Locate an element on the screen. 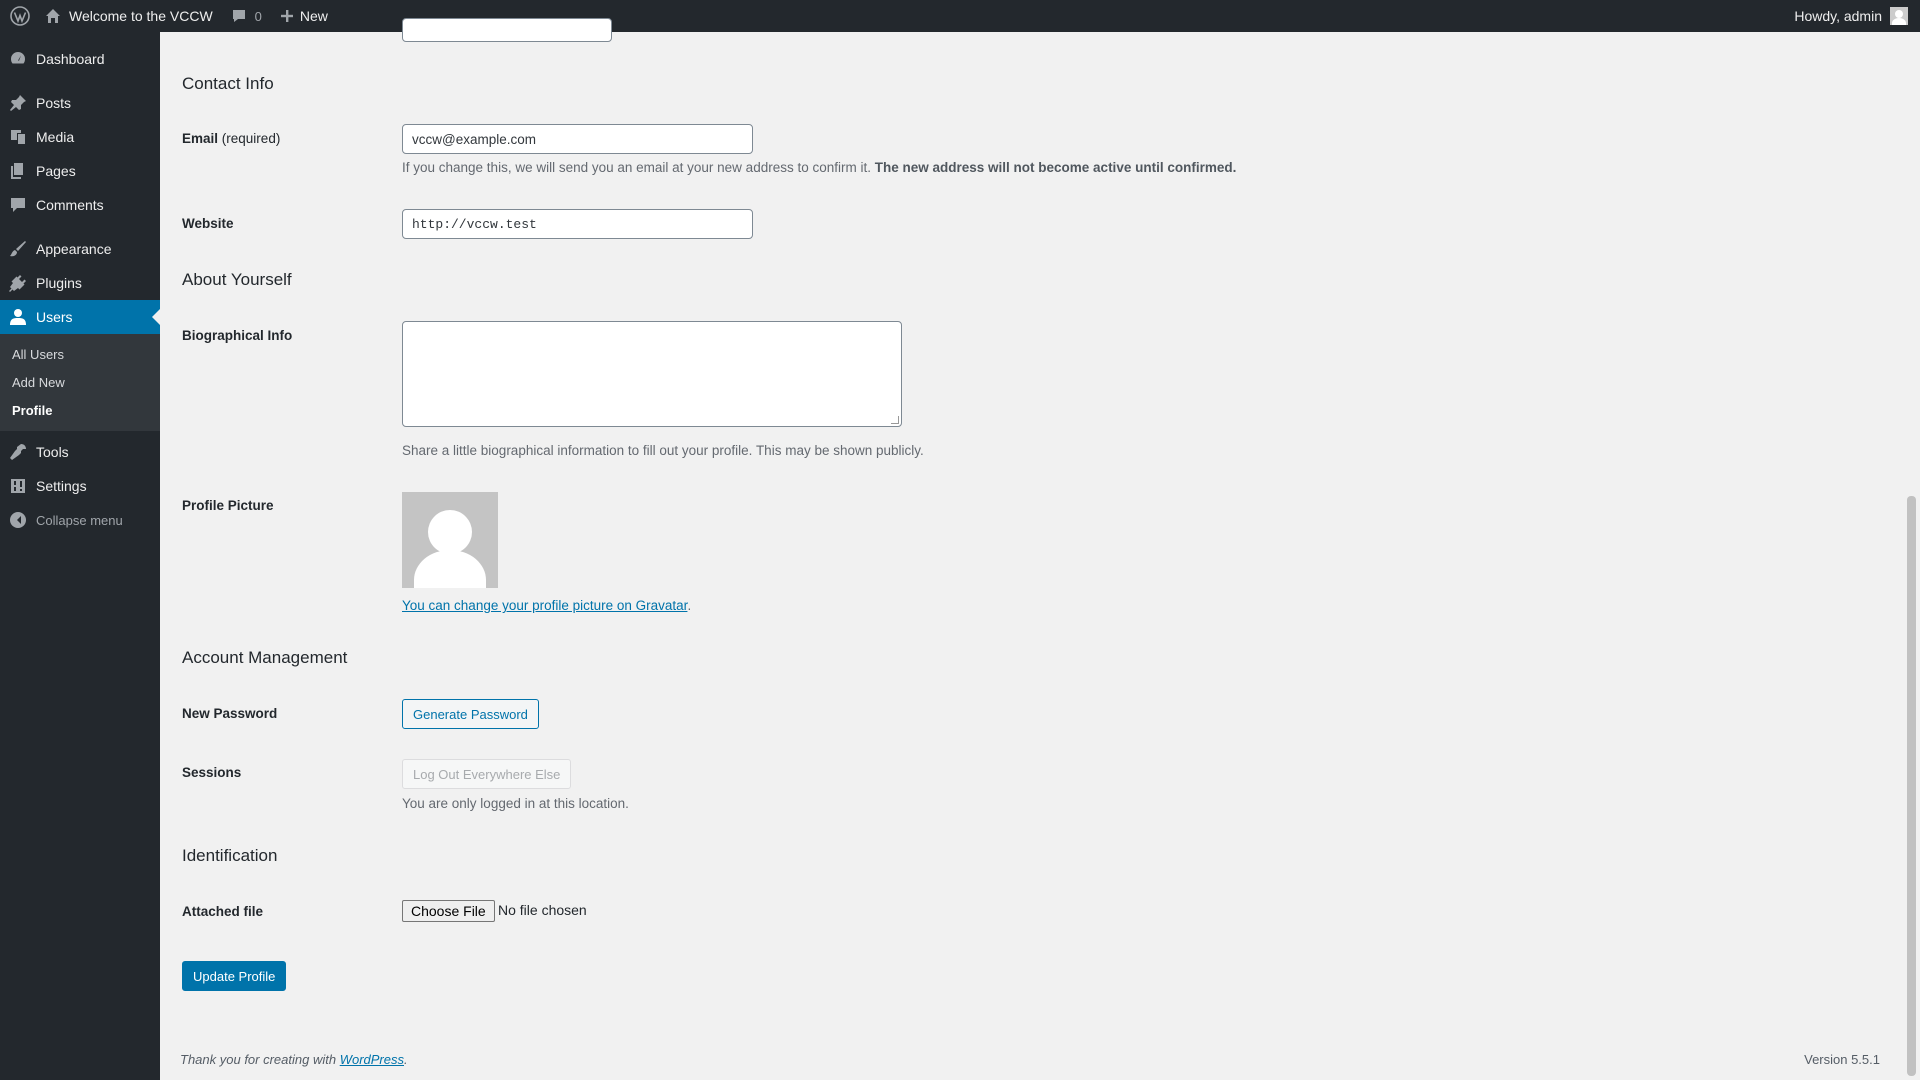  admin-bar: Welcome to the VCCW 0 New Howdy, admin is located at coordinates (960, 16).